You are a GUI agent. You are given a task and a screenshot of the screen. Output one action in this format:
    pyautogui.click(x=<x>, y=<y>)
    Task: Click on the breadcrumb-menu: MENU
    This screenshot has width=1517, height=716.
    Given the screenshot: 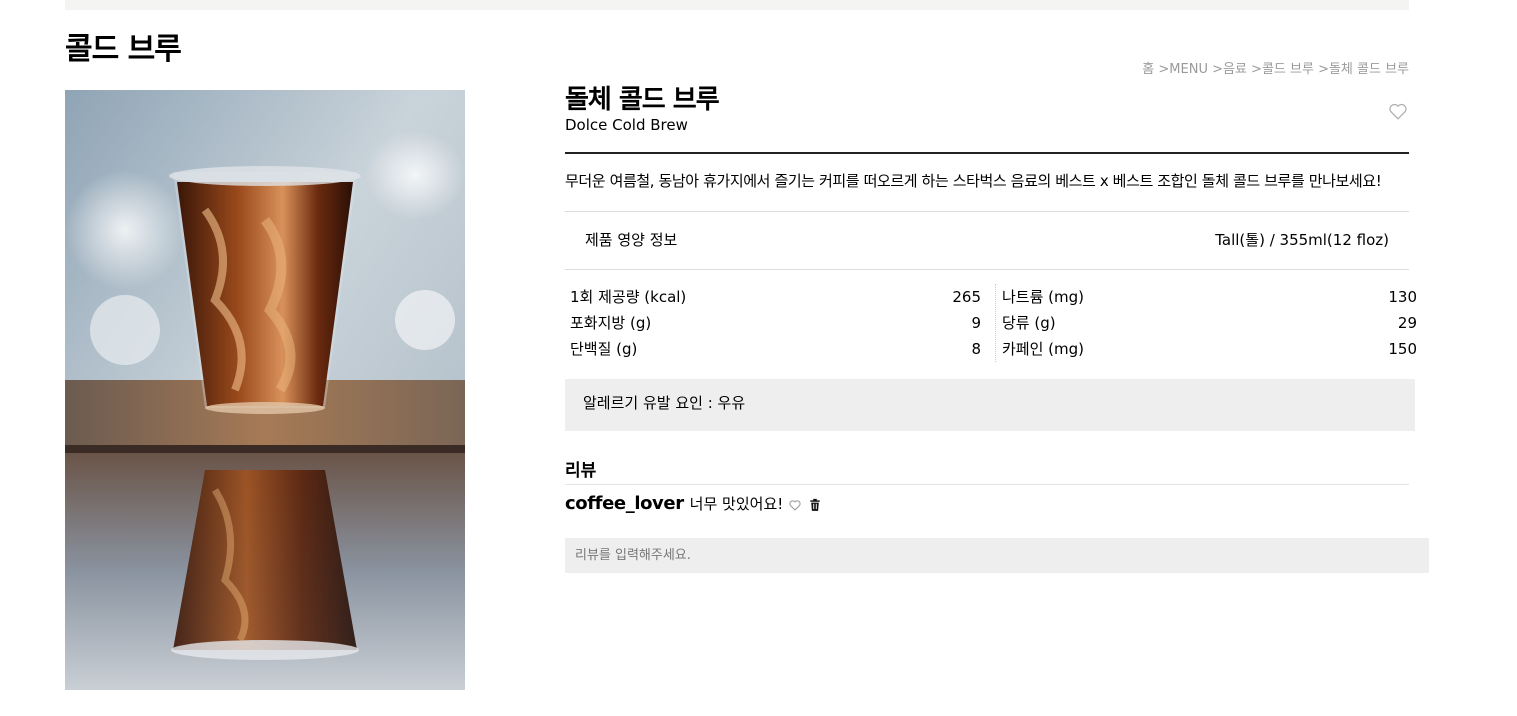 What is the action you would take?
    pyautogui.click(x=1188, y=69)
    